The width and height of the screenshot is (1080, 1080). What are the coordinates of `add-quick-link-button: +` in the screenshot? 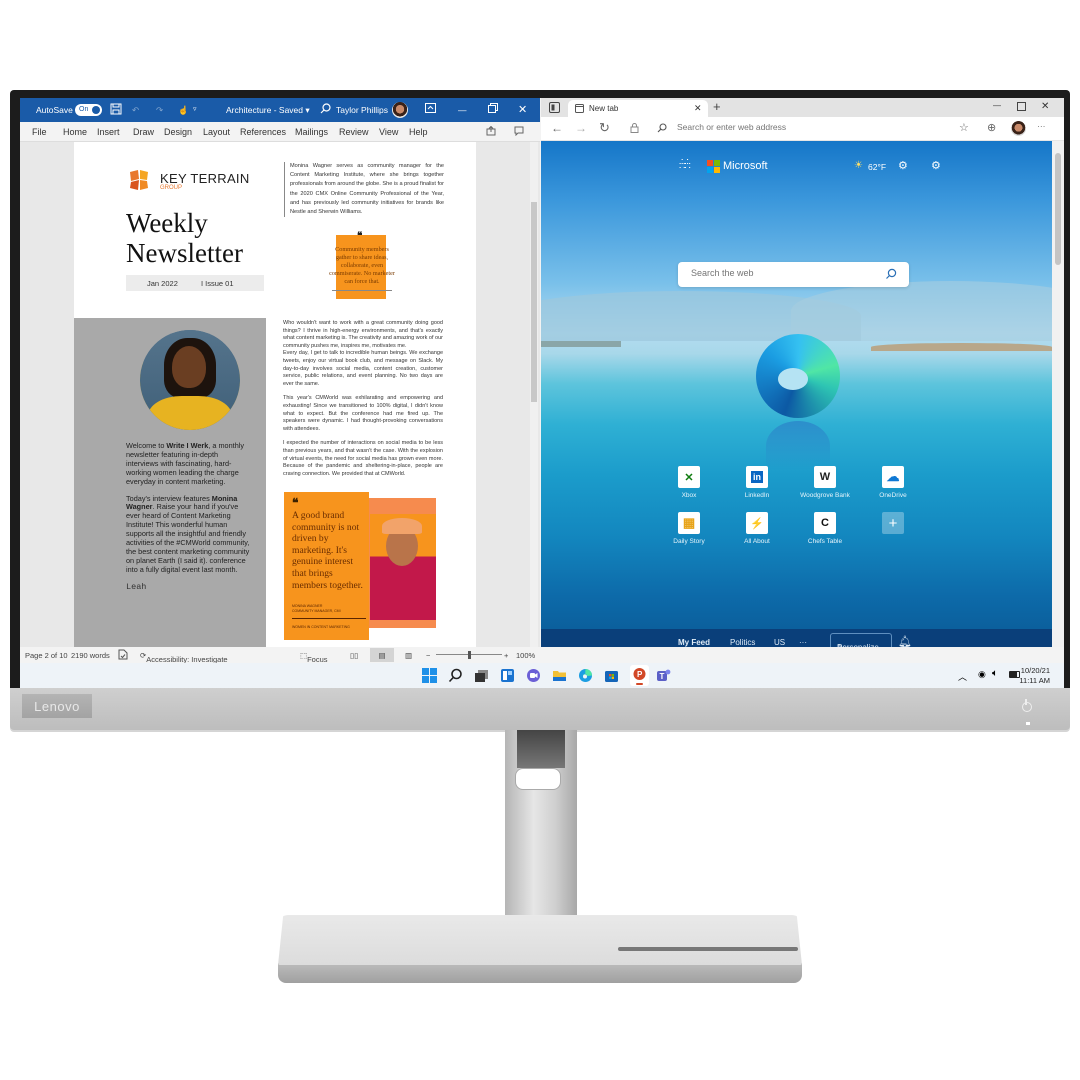 It's located at (893, 523).